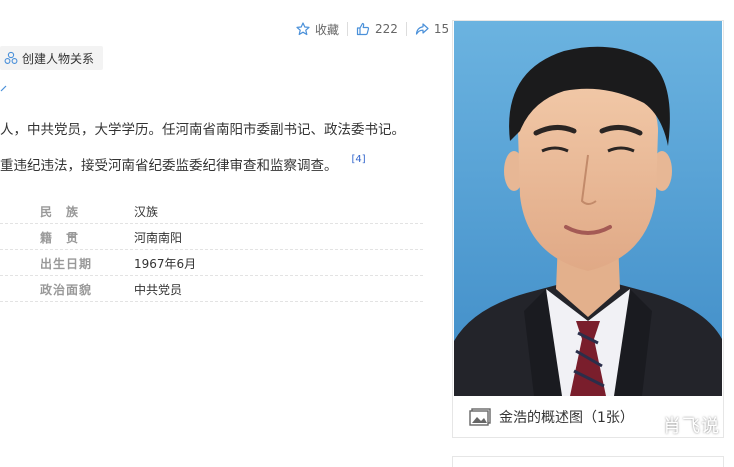  Describe the element at coordinates (11, 57) in the screenshot. I see `relation-icon` at that location.